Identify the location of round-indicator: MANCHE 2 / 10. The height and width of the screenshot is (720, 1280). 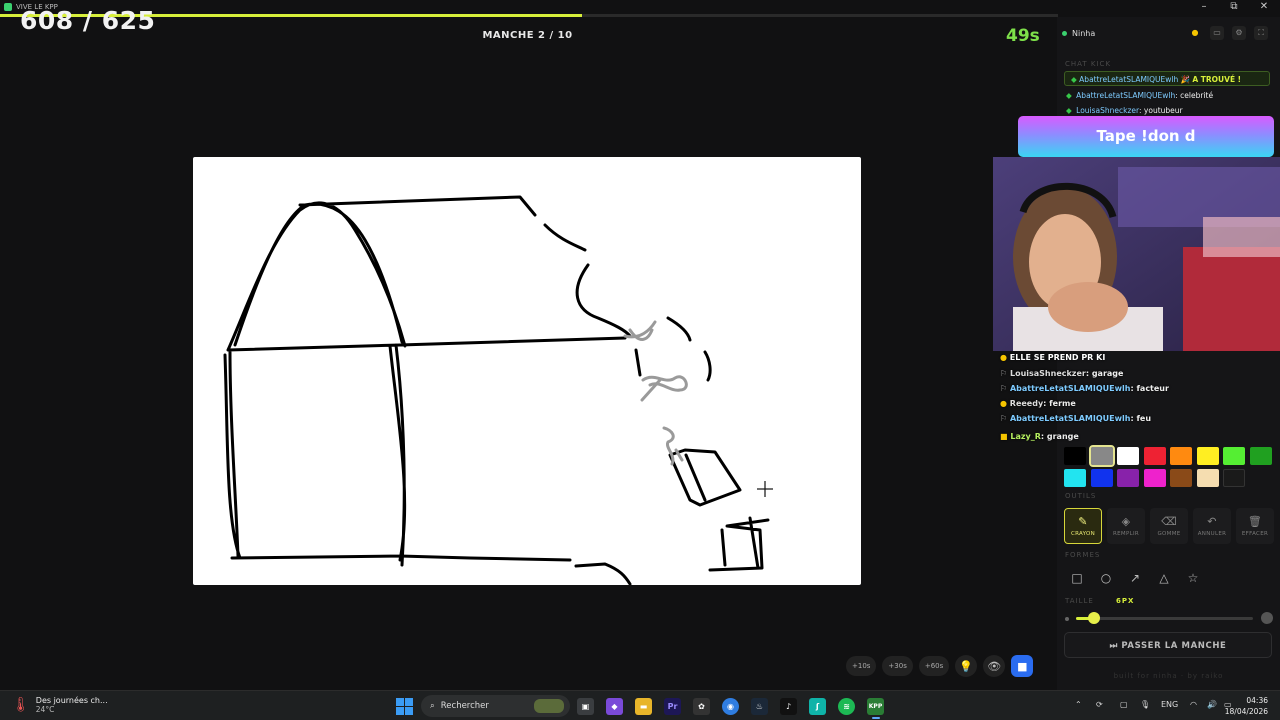
(527, 35).